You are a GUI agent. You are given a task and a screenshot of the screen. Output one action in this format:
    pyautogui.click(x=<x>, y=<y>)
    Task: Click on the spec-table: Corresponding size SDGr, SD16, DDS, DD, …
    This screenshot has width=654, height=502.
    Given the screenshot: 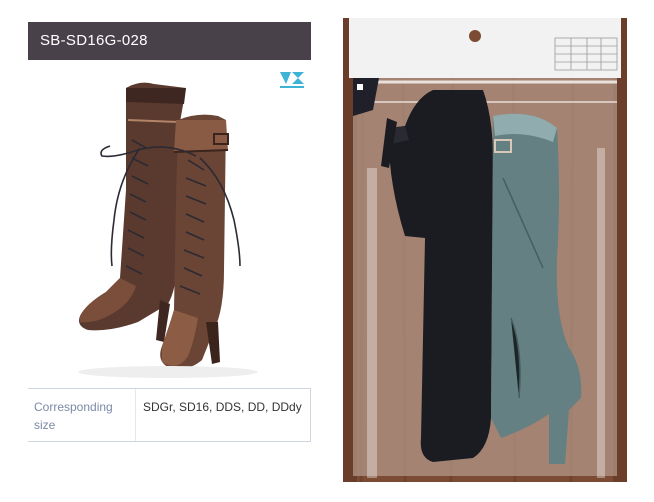 What is the action you would take?
    pyautogui.click(x=169, y=415)
    